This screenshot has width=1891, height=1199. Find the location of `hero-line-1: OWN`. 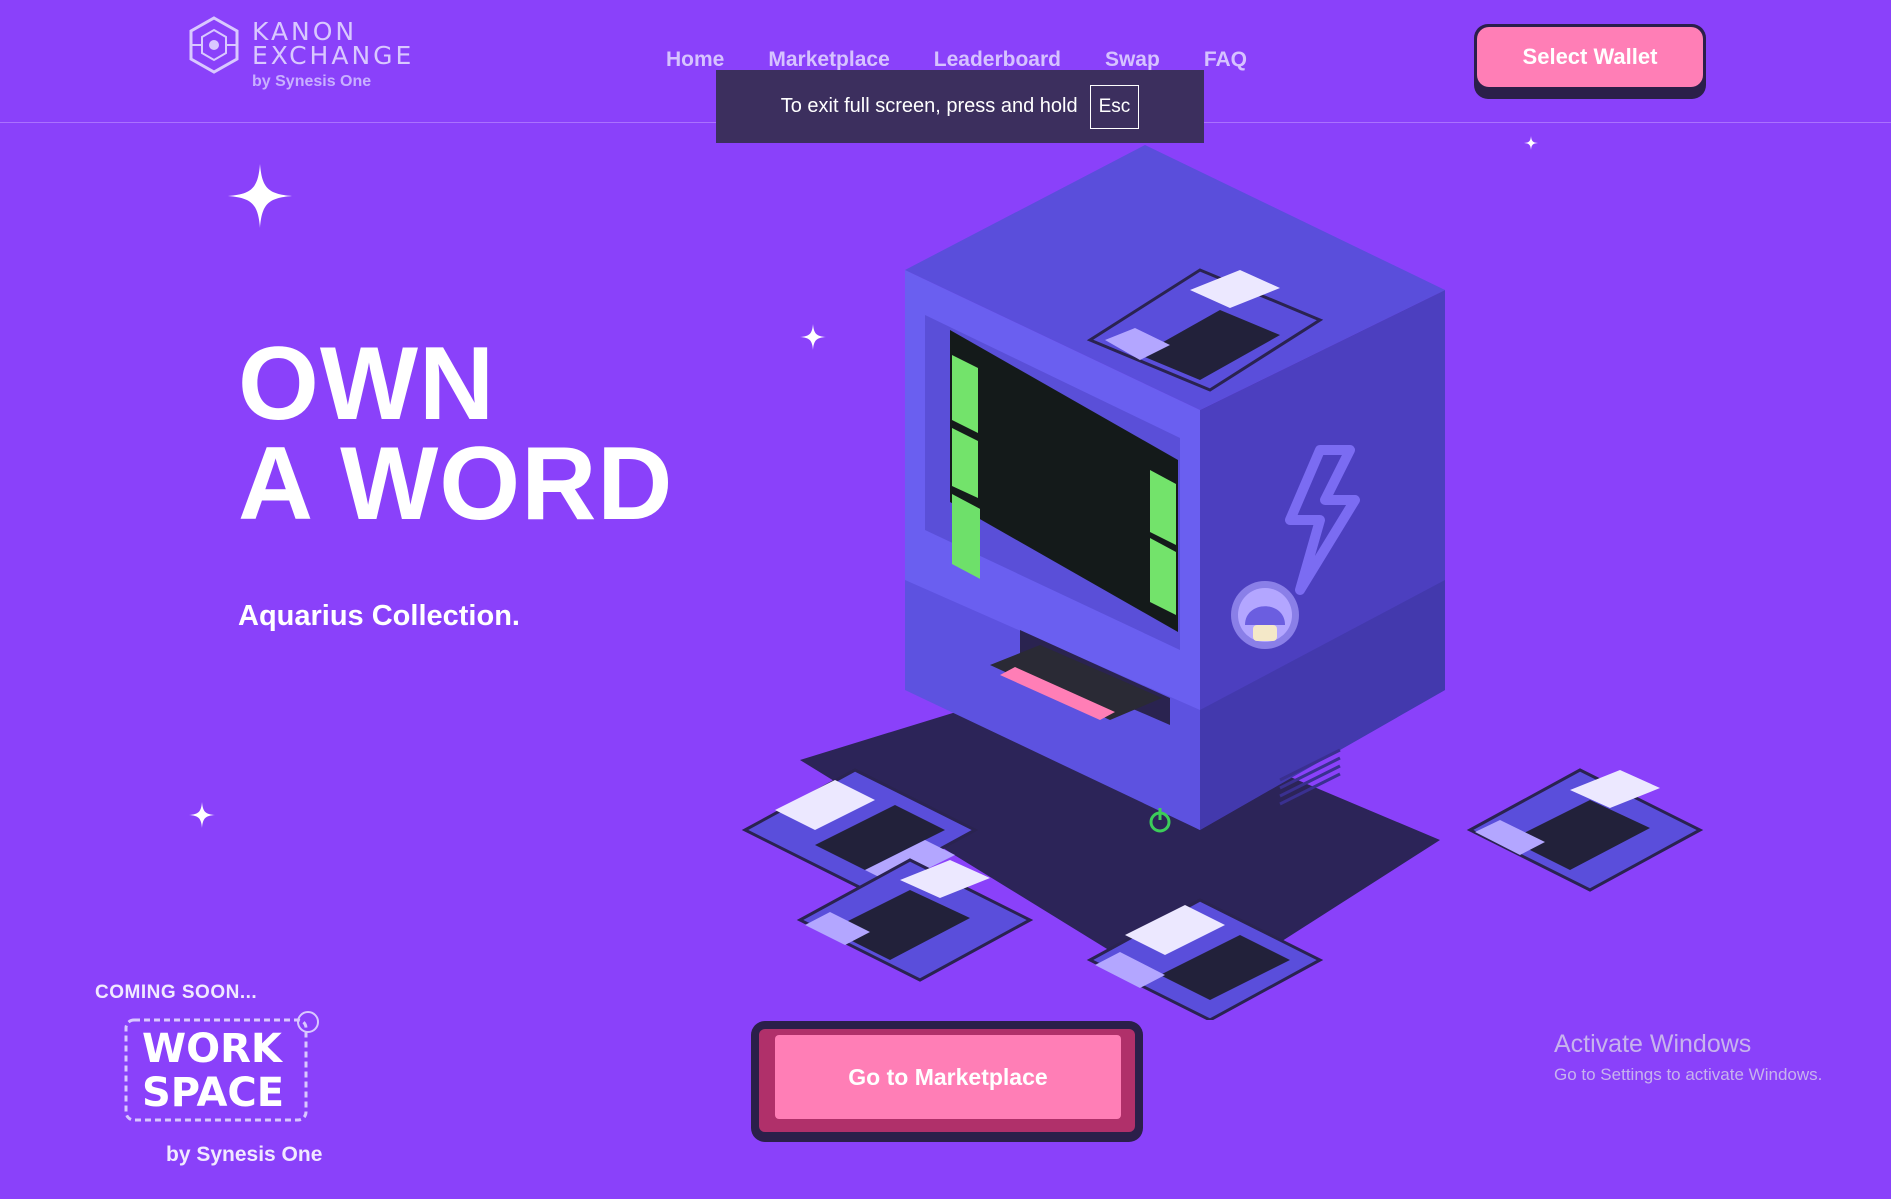

hero-line-1: OWN is located at coordinates (367, 384).